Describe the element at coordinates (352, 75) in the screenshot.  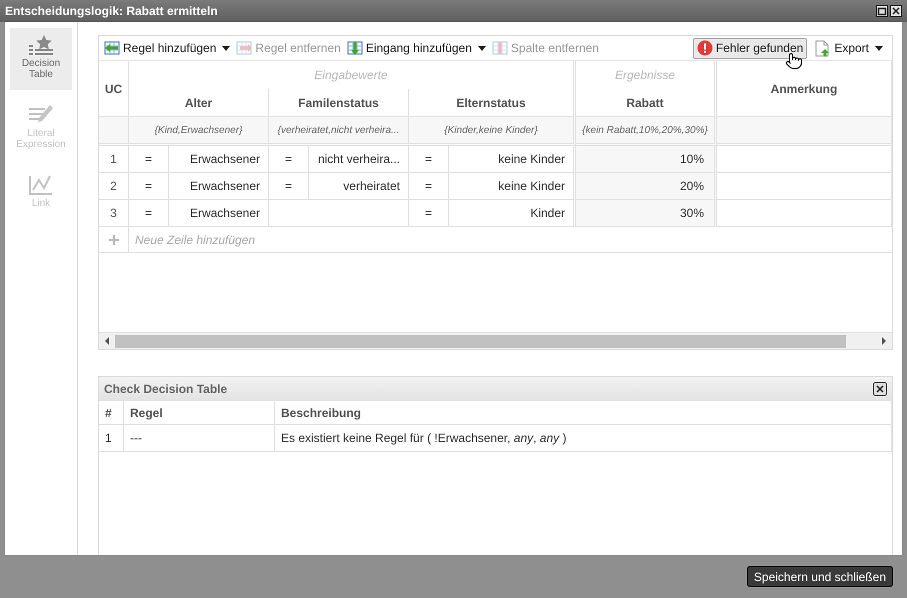
I see `group-header: Eingabewerte` at that location.